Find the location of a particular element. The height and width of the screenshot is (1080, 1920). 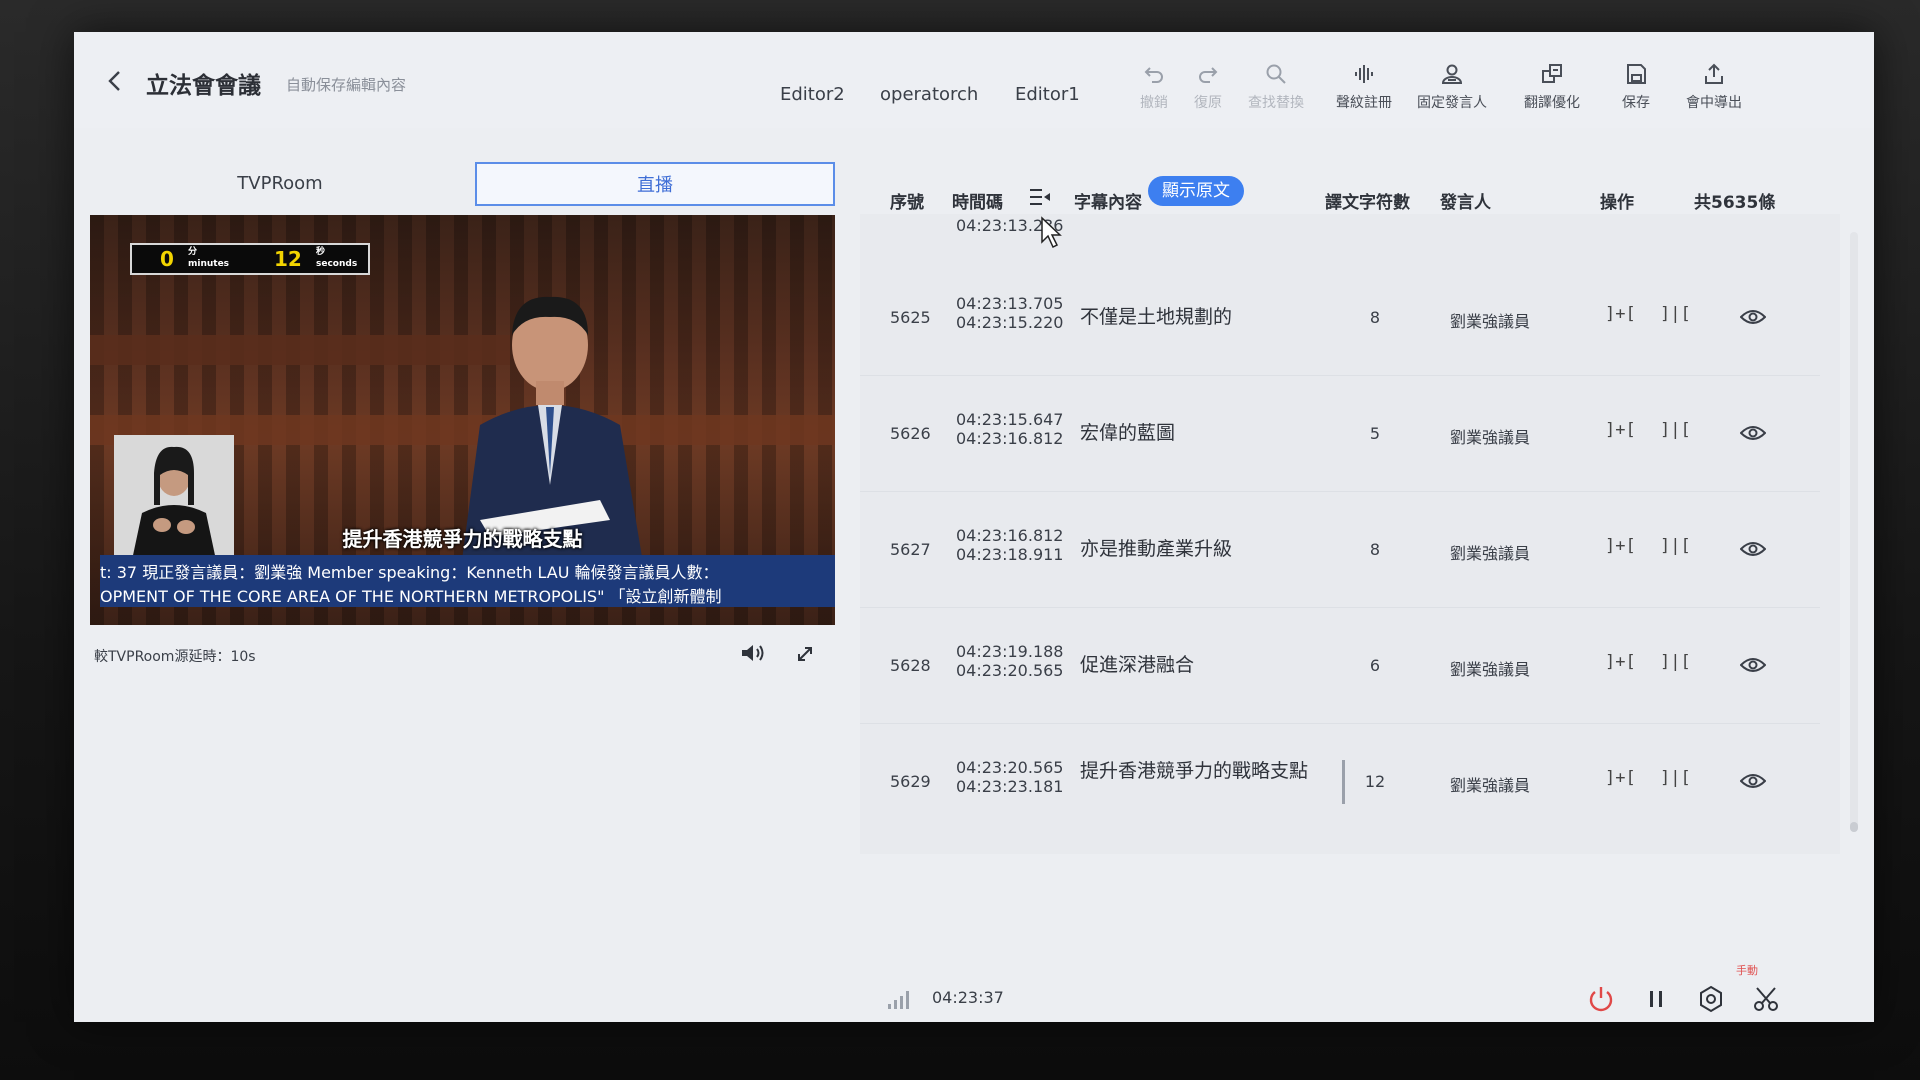

row-start-time: 04:23:15.647 is located at coordinates (1010, 419).